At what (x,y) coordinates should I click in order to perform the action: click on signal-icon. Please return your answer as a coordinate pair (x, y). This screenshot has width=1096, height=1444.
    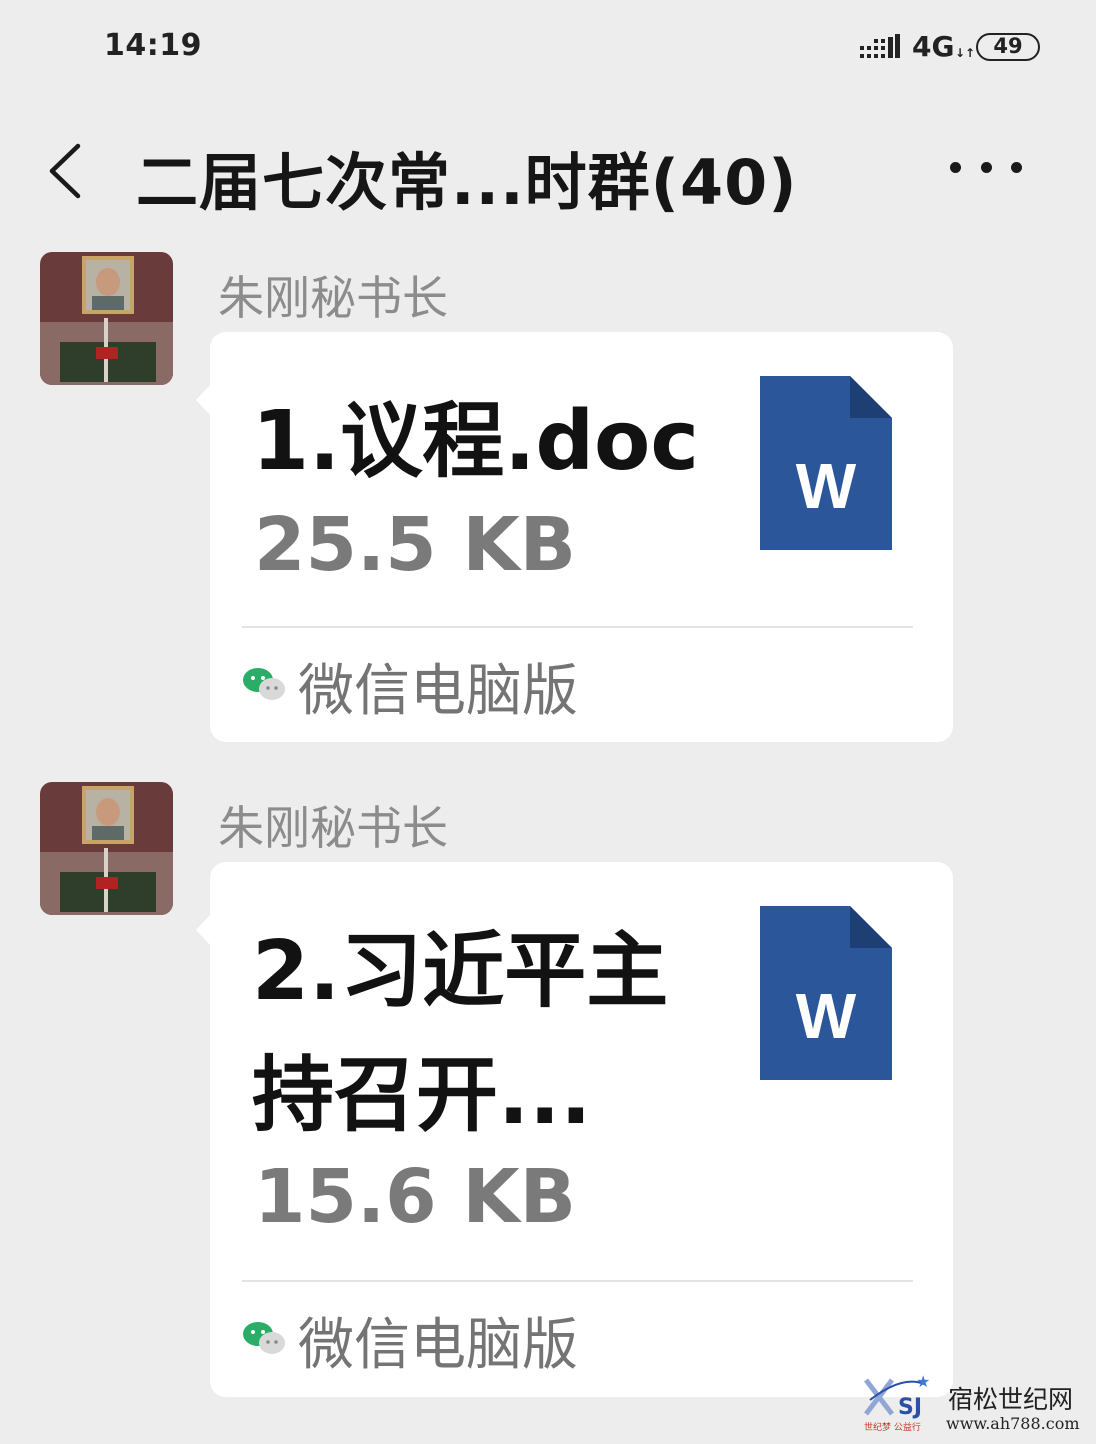
    Looking at the image, I should click on (880, 46).